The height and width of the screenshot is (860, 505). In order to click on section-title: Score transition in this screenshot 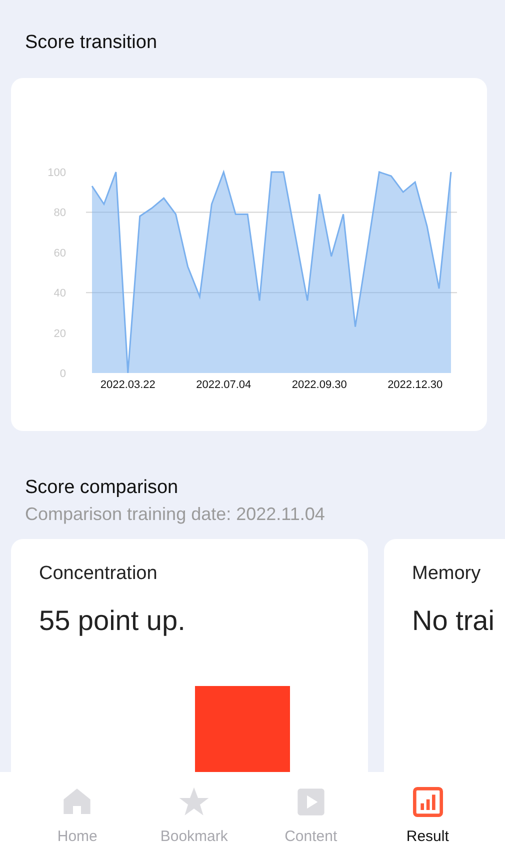, I will do `click(91, 43)`.